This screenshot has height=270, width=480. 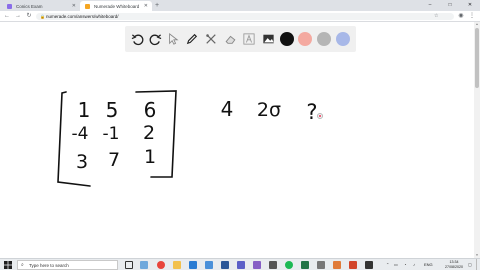 What do you see at coordinates (42, 16) in the screenshot?
I see `lock-icon: 🔒` at bounding box center [42, 16].